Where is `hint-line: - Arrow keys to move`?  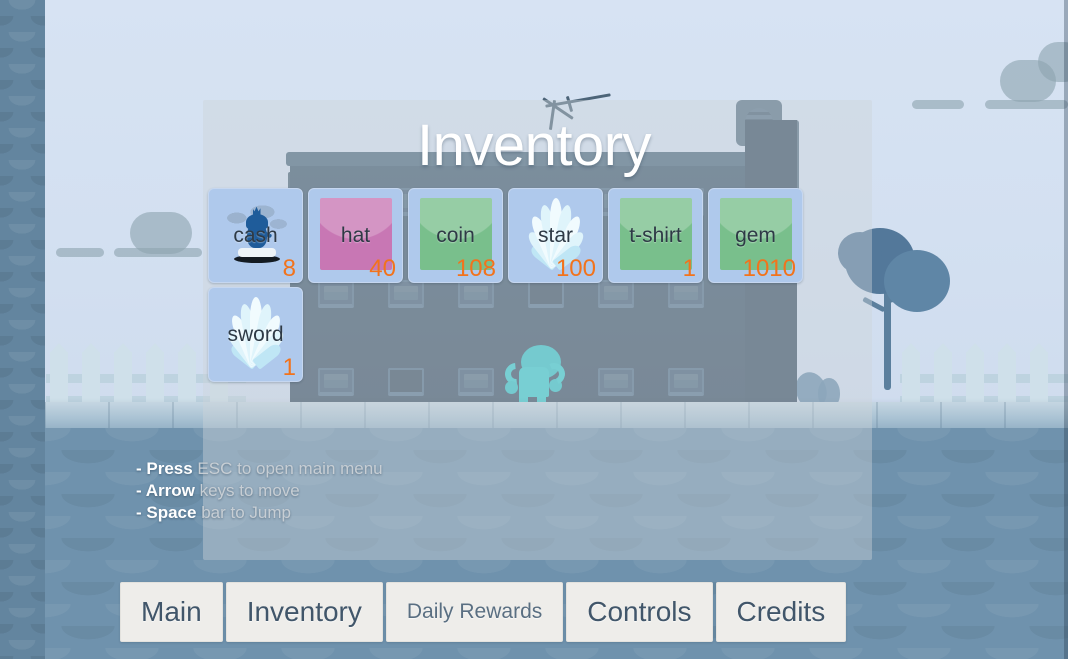
hint-line: - Arrow keys to move is located at coordinates (259, 491).